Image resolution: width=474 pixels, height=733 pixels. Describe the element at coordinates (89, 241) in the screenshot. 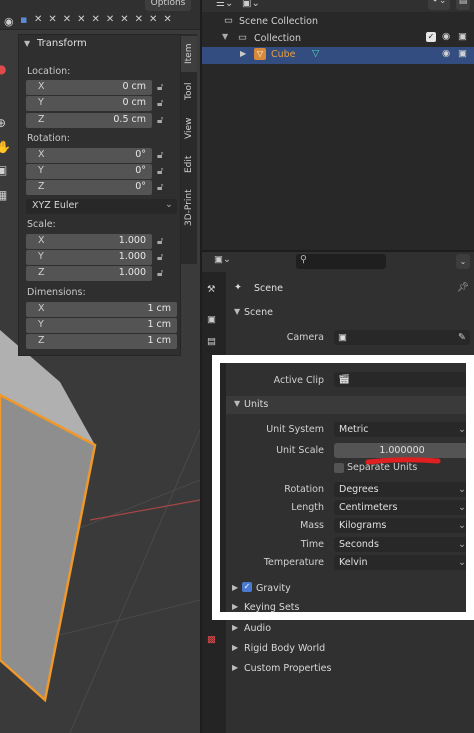

I see `scale-x-field: X 1.000` at that location.